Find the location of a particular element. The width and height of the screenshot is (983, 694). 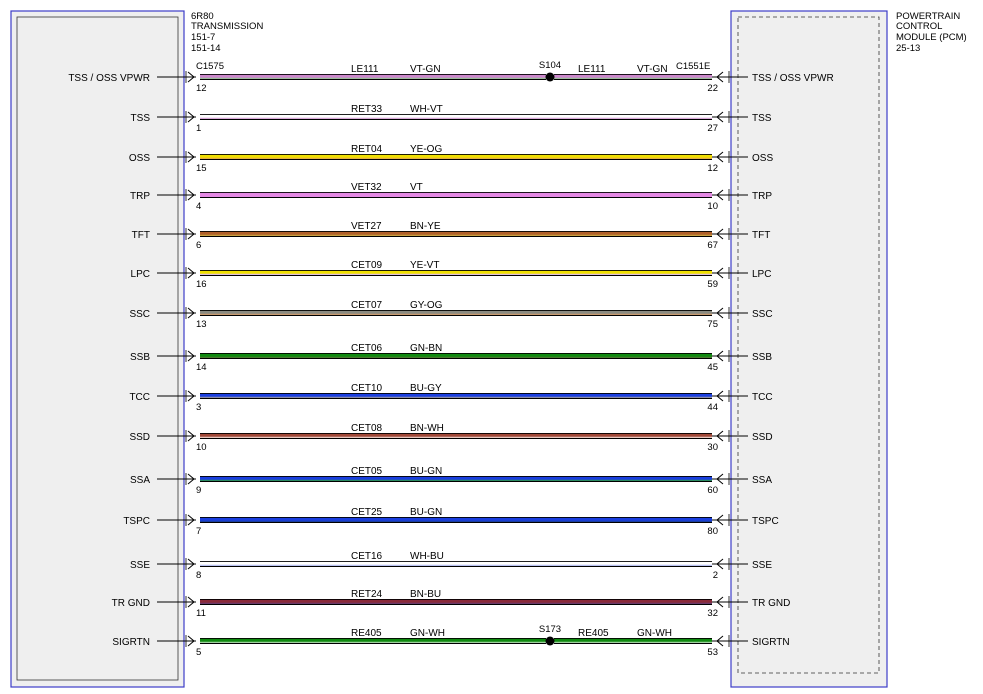

circuit-1-splice-dot is located at coordinates (550, 77).